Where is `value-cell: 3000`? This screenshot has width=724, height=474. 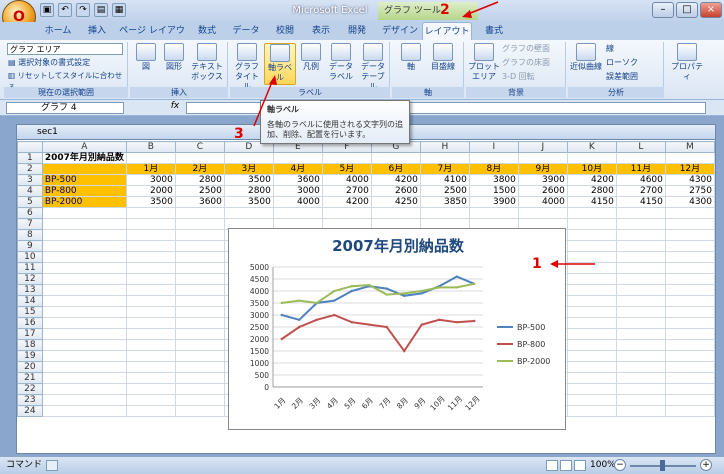 value-cell: 3000 is located at coordinates (297, 191).